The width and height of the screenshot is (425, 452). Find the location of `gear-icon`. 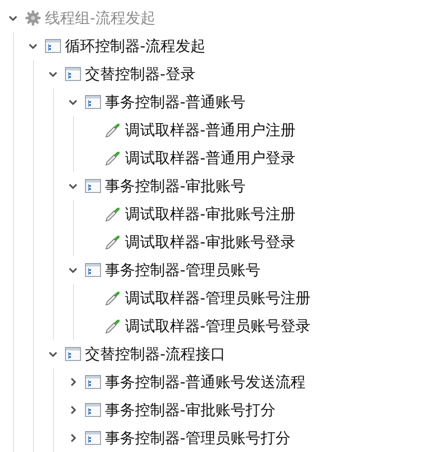

gear-icon is located at coordinates (33, 18).